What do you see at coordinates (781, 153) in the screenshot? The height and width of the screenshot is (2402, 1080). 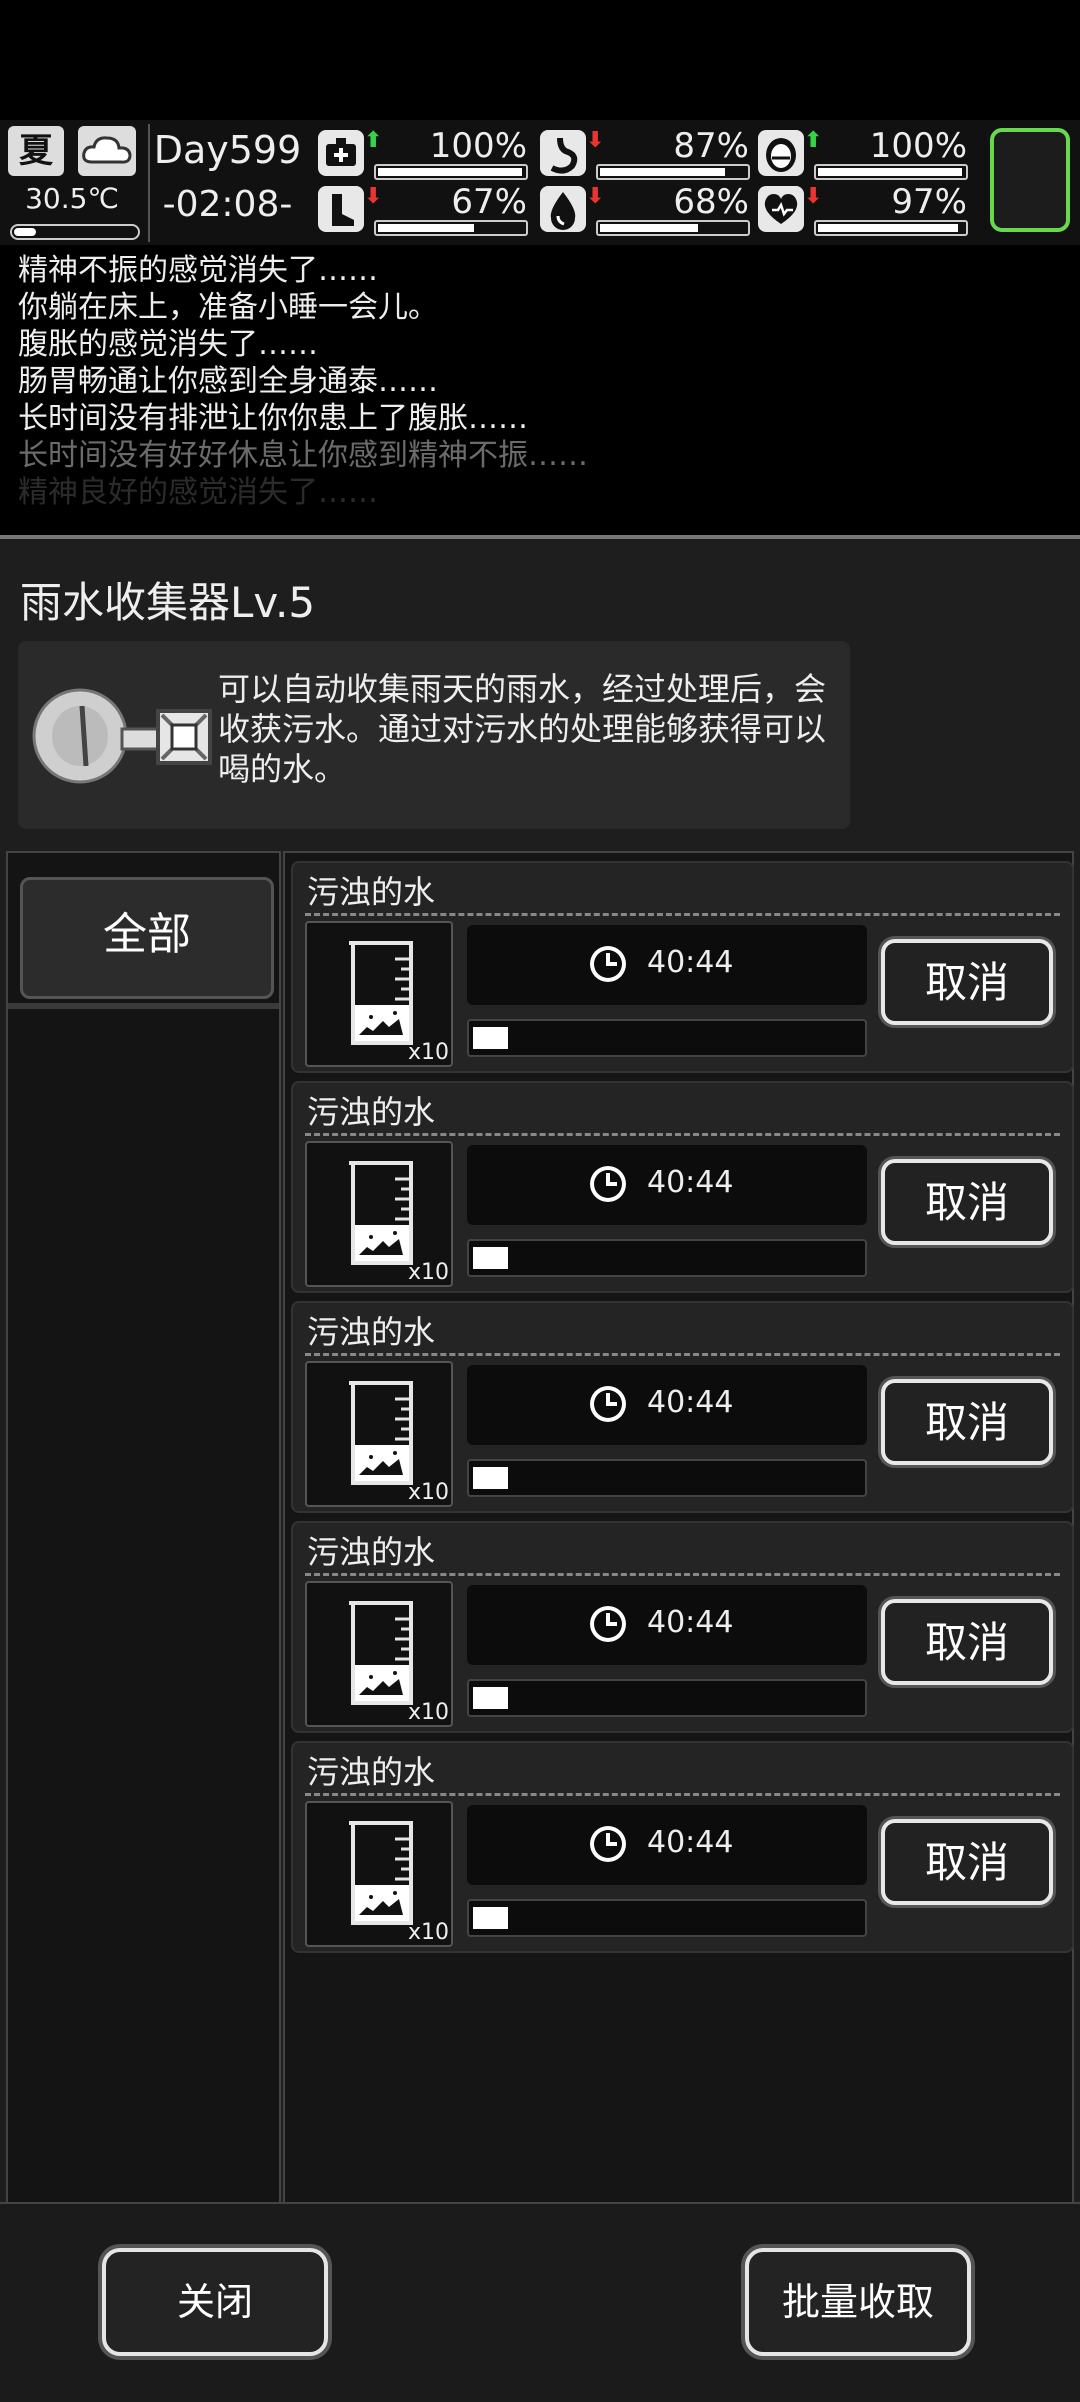 I see `bladder-icon` at bounding box center [781, 153].